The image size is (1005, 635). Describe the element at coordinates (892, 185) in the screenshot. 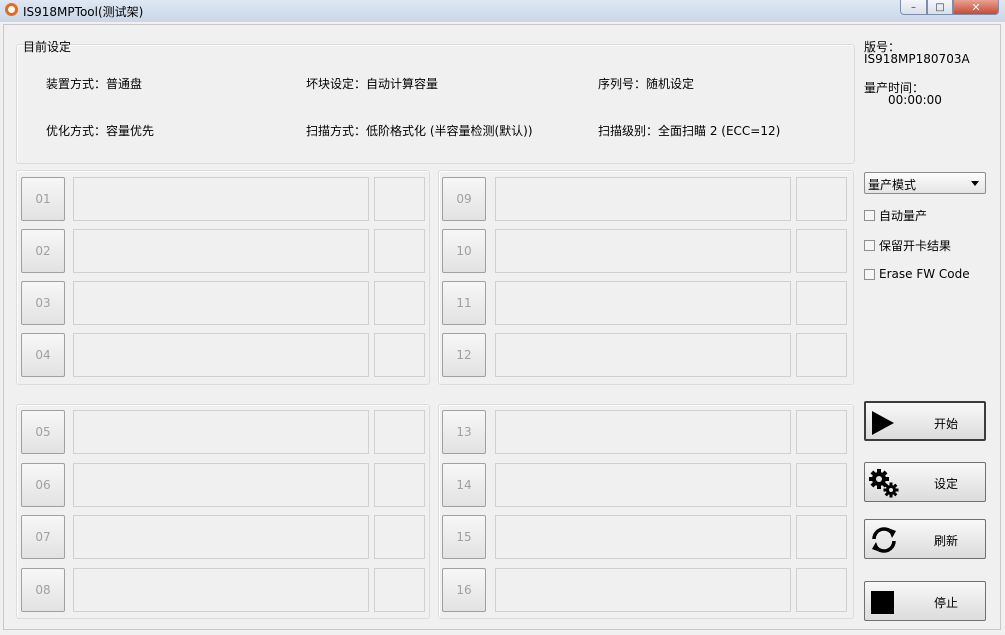

I see `mode-select-value: 量产模式` at that location.